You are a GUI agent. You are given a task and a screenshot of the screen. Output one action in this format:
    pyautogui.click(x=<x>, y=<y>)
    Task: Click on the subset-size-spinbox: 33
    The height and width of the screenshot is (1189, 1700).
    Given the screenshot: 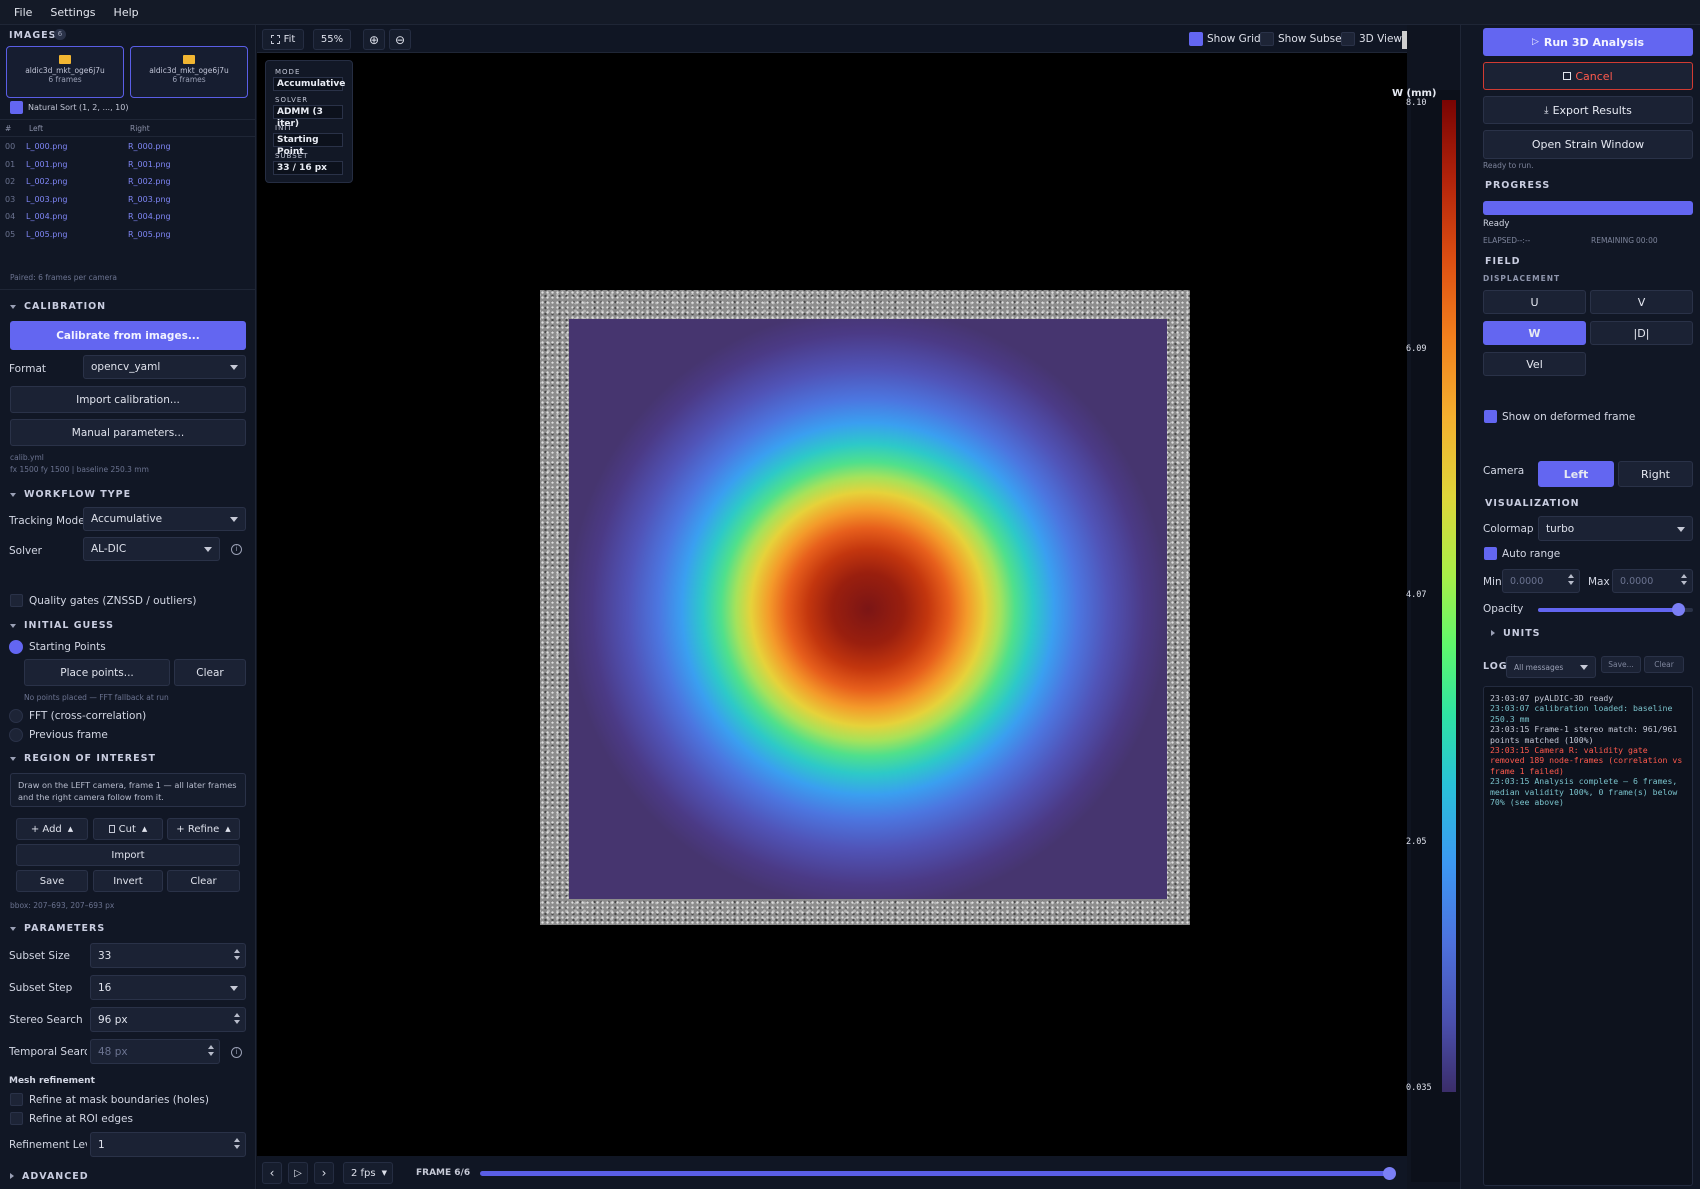 What is the action you would take?
    pyautogui.click(x=168, y=955)
    